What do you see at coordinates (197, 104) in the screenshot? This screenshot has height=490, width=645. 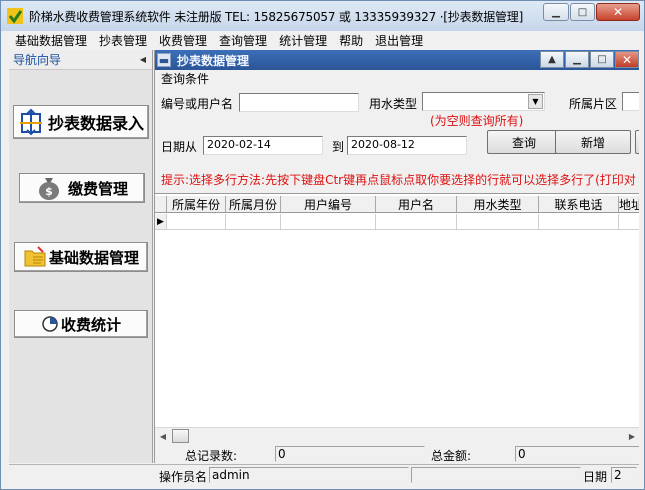 I see `user-label: 编号或用户名` at bounding box center [197, 104].